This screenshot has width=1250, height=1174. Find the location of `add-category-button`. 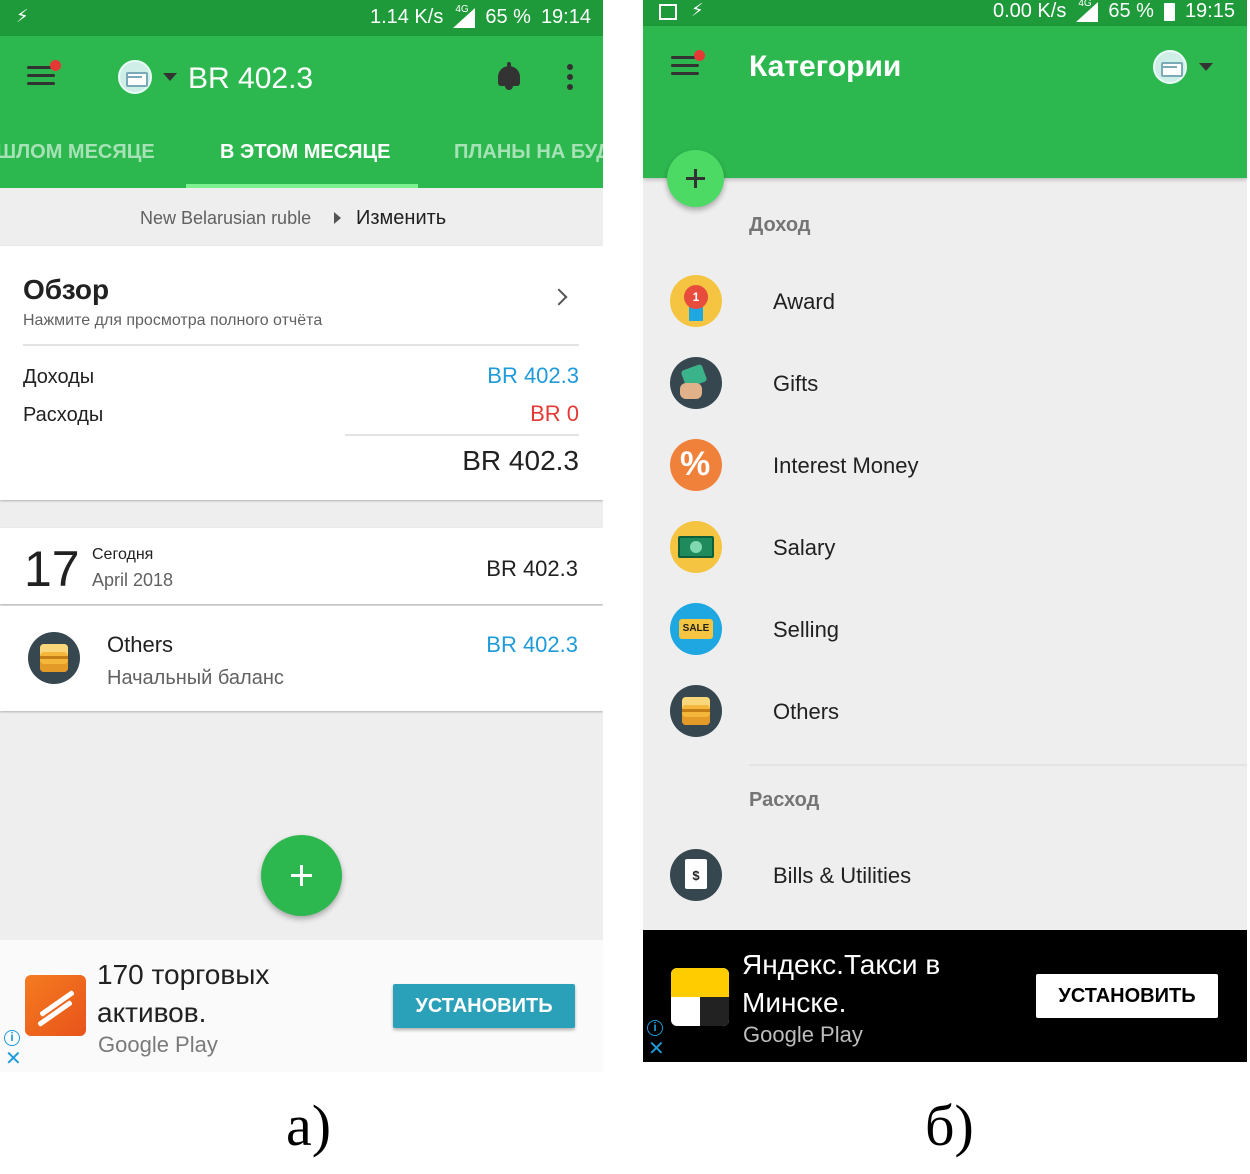

add-category-button is located at coordinates (695, 178).